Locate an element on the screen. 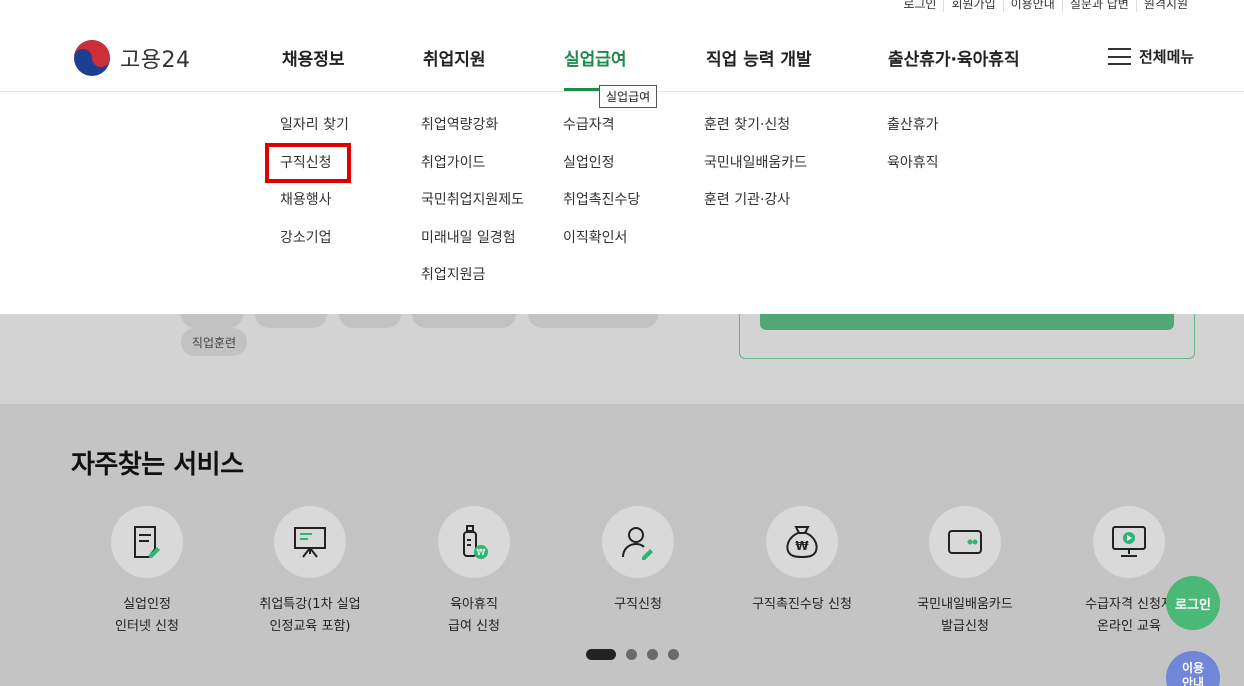 The width and height of the screenshot is (1244, 686). mega-menu-column-unemployment: 수급자격 실업인정 취업촉진수당 이직확인서 is located at coordinates (601, 190).